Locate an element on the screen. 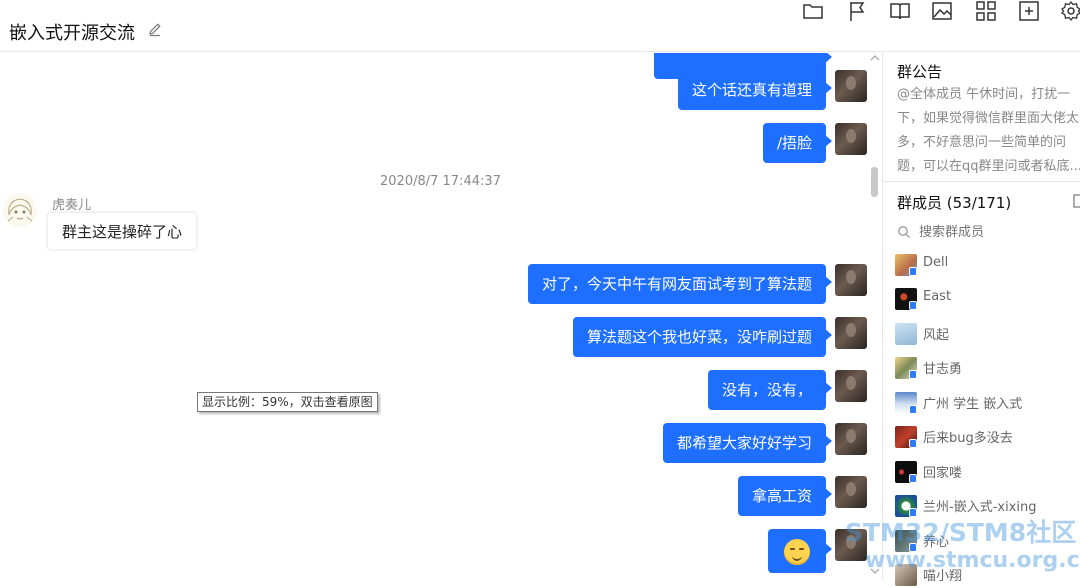 The height and width of the screenshot is (588, 1080). book-icon is located at coordinates (900, 11).